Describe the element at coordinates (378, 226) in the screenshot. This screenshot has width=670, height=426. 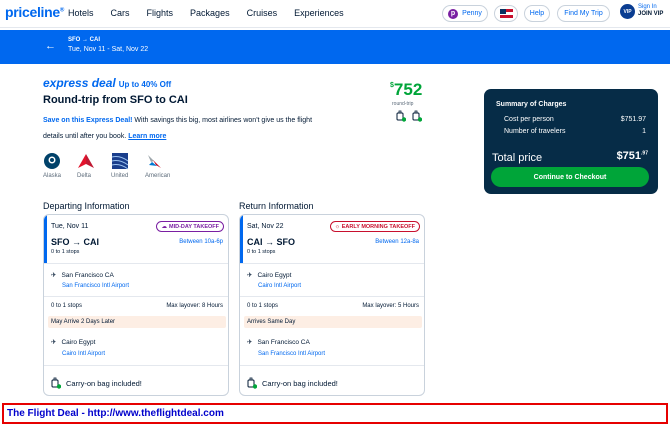
I see `takeoff-label: EARLY MORNING TAKEOFF` at that location.